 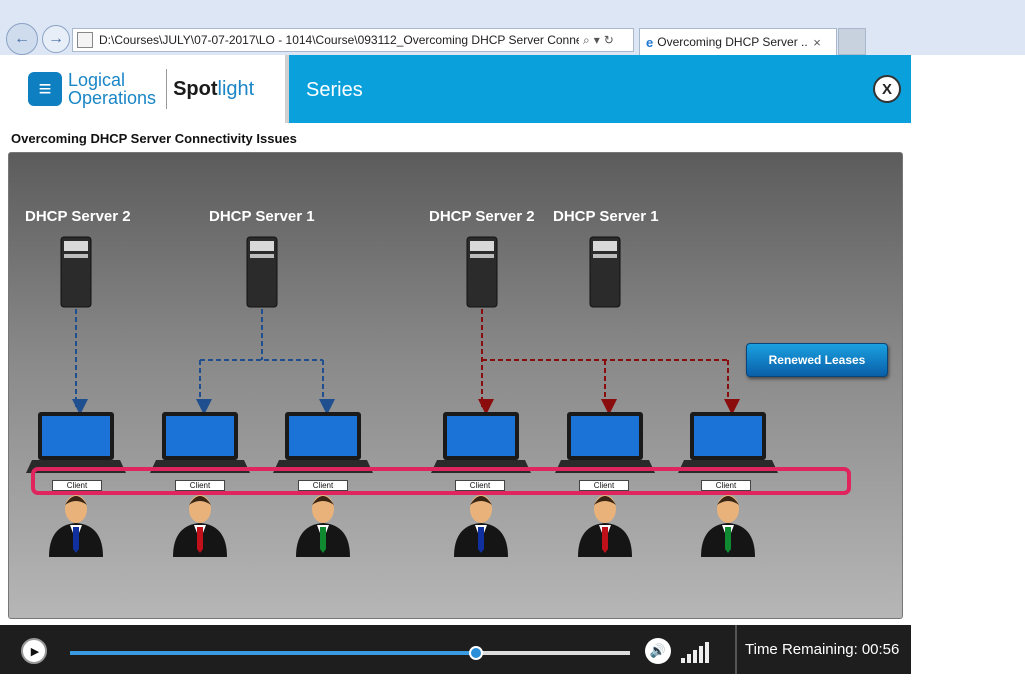 I want to click on play-button: ▶, so click(x=34, y=651).